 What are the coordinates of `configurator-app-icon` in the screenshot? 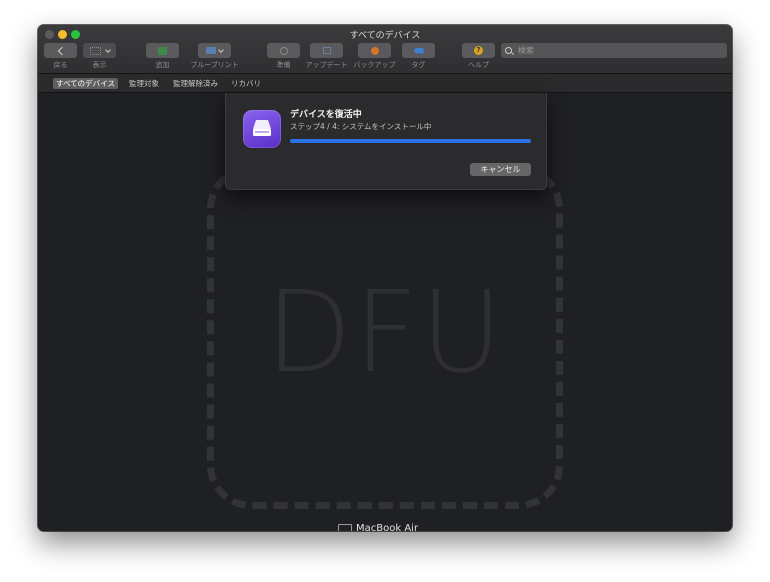 It's located at (262, 129).